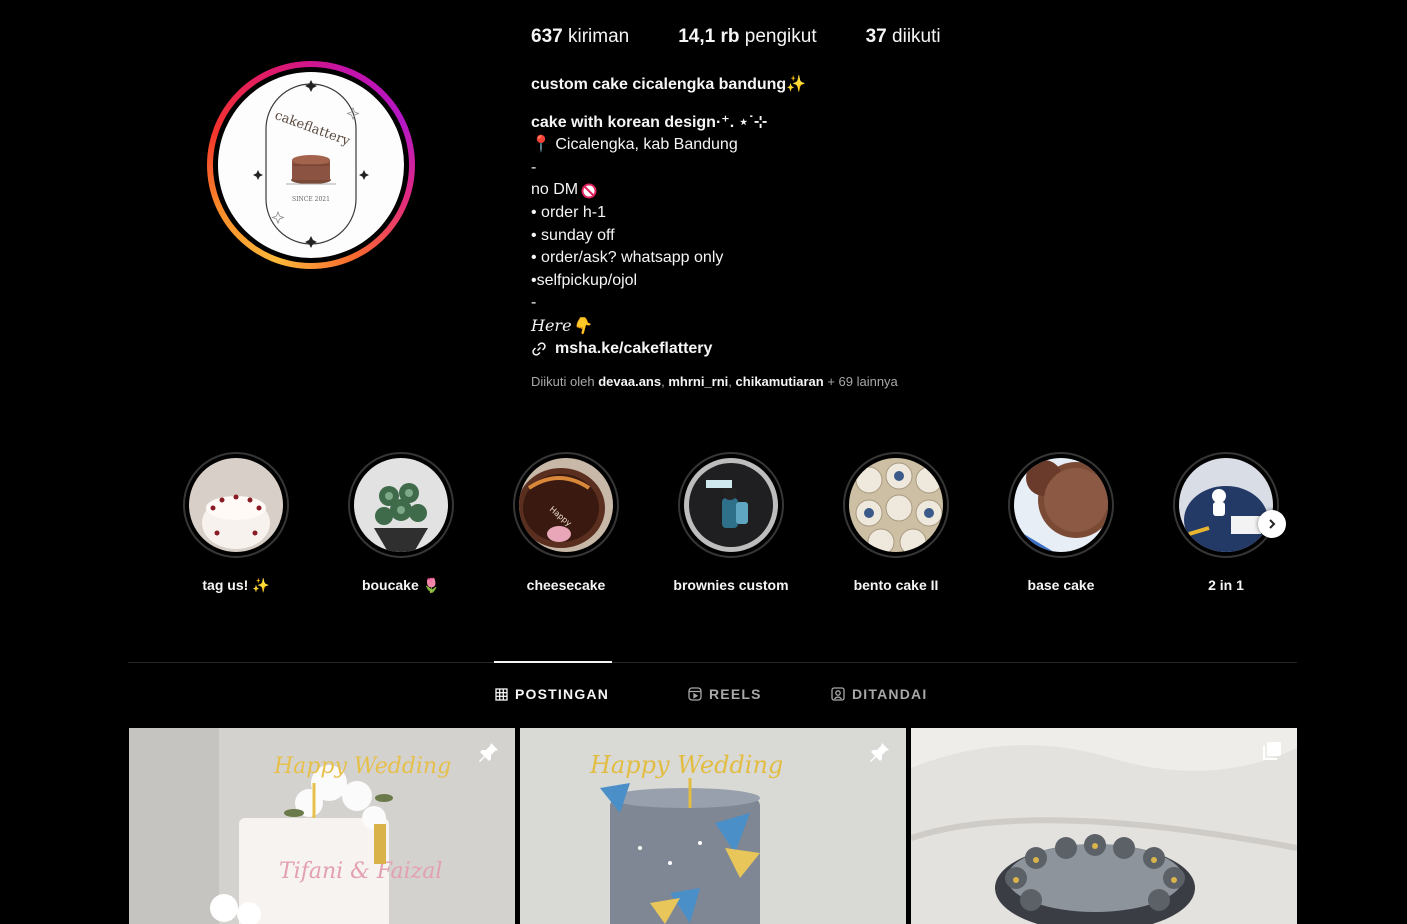  What do you see at coordinates (627, 258) in the screenshot?
I see `bio-rule: • order/ask? whatsapp only` at bounding box center [627, 258].